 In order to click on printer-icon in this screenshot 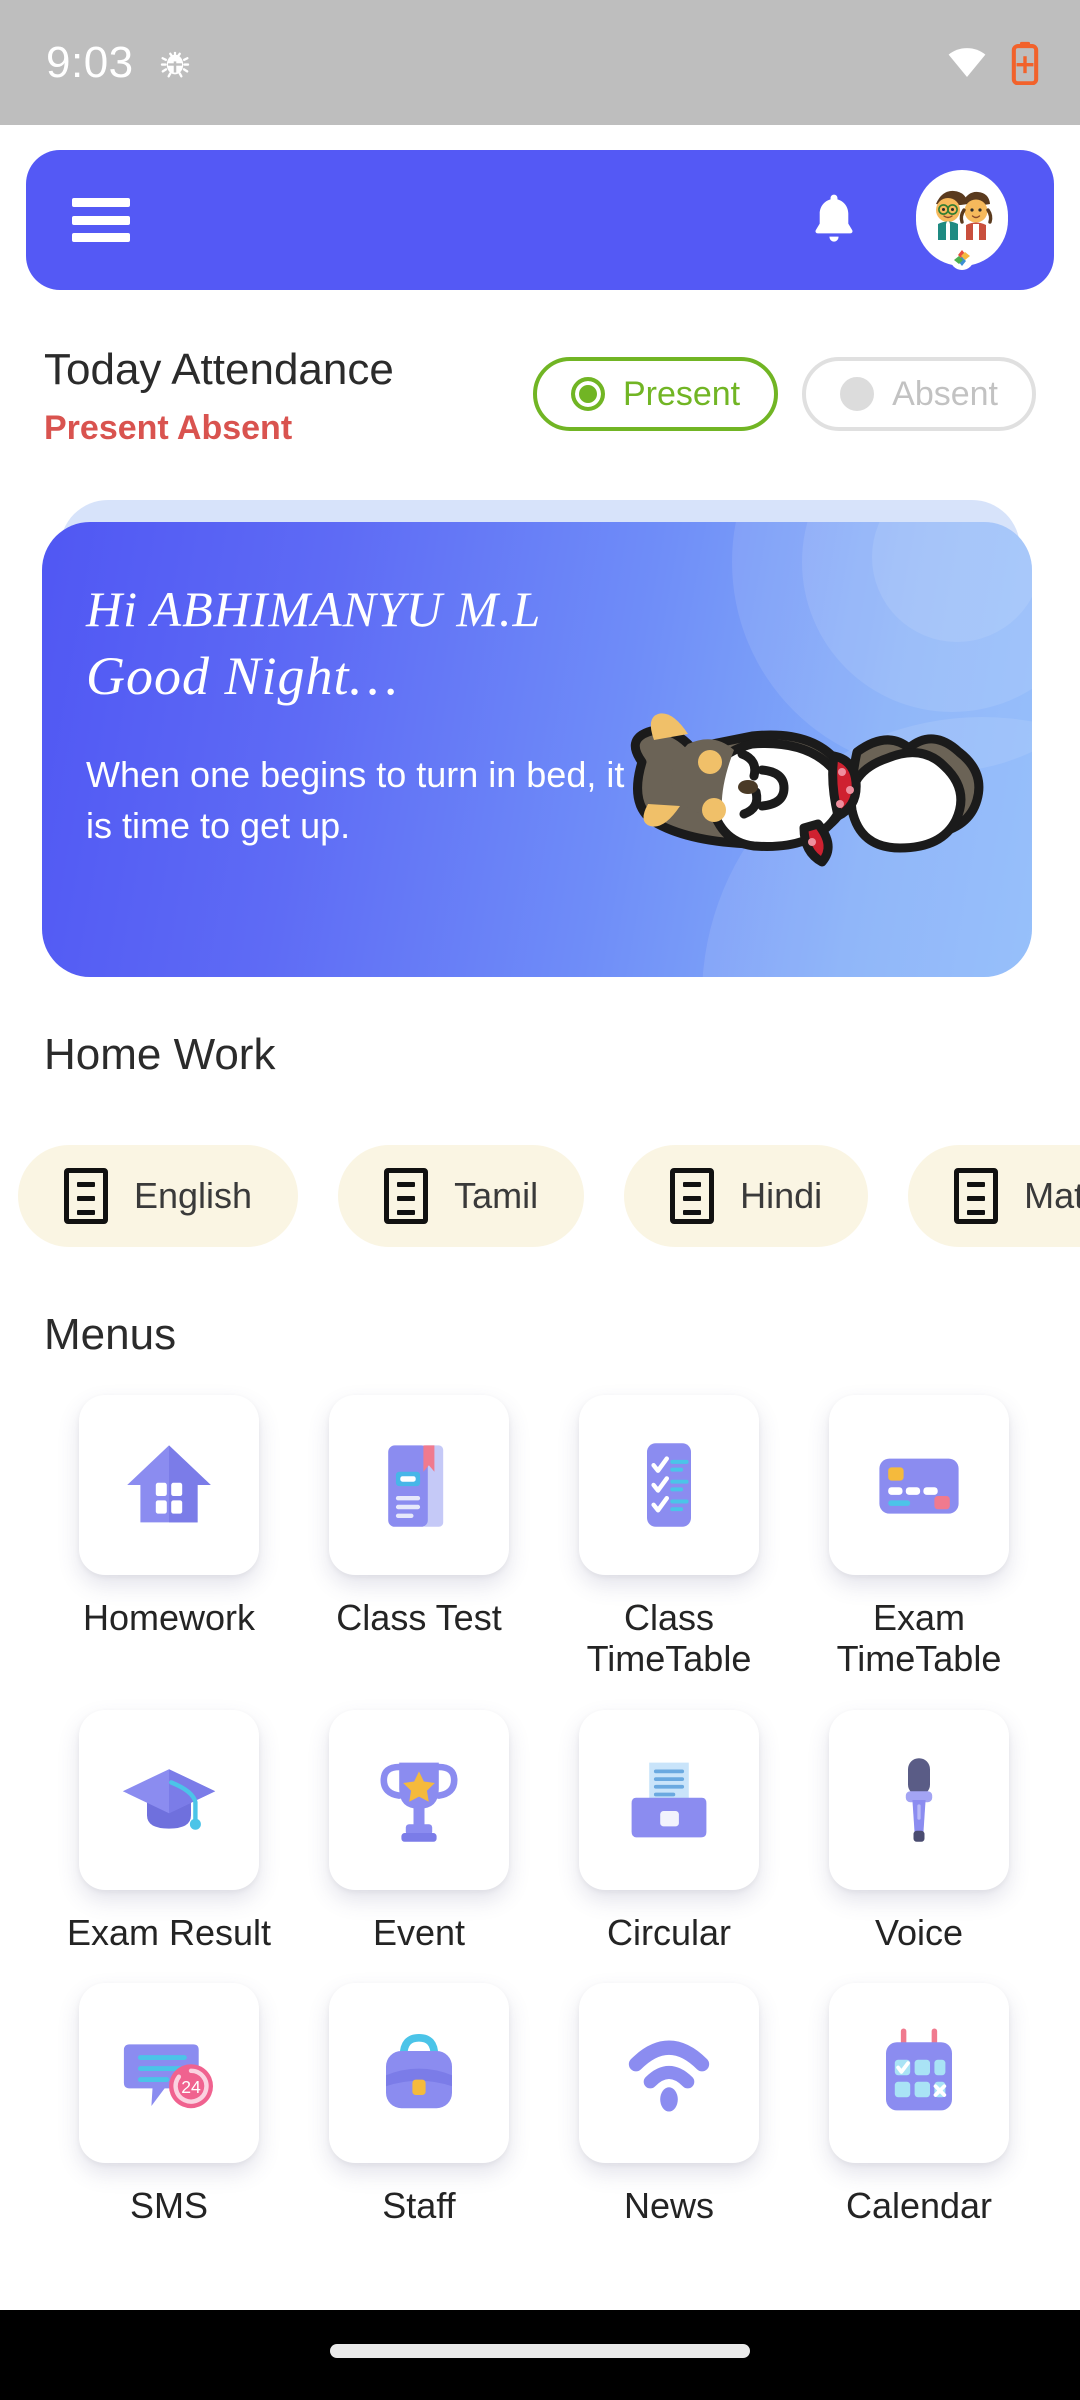, I will do `click(669, 1800)`.